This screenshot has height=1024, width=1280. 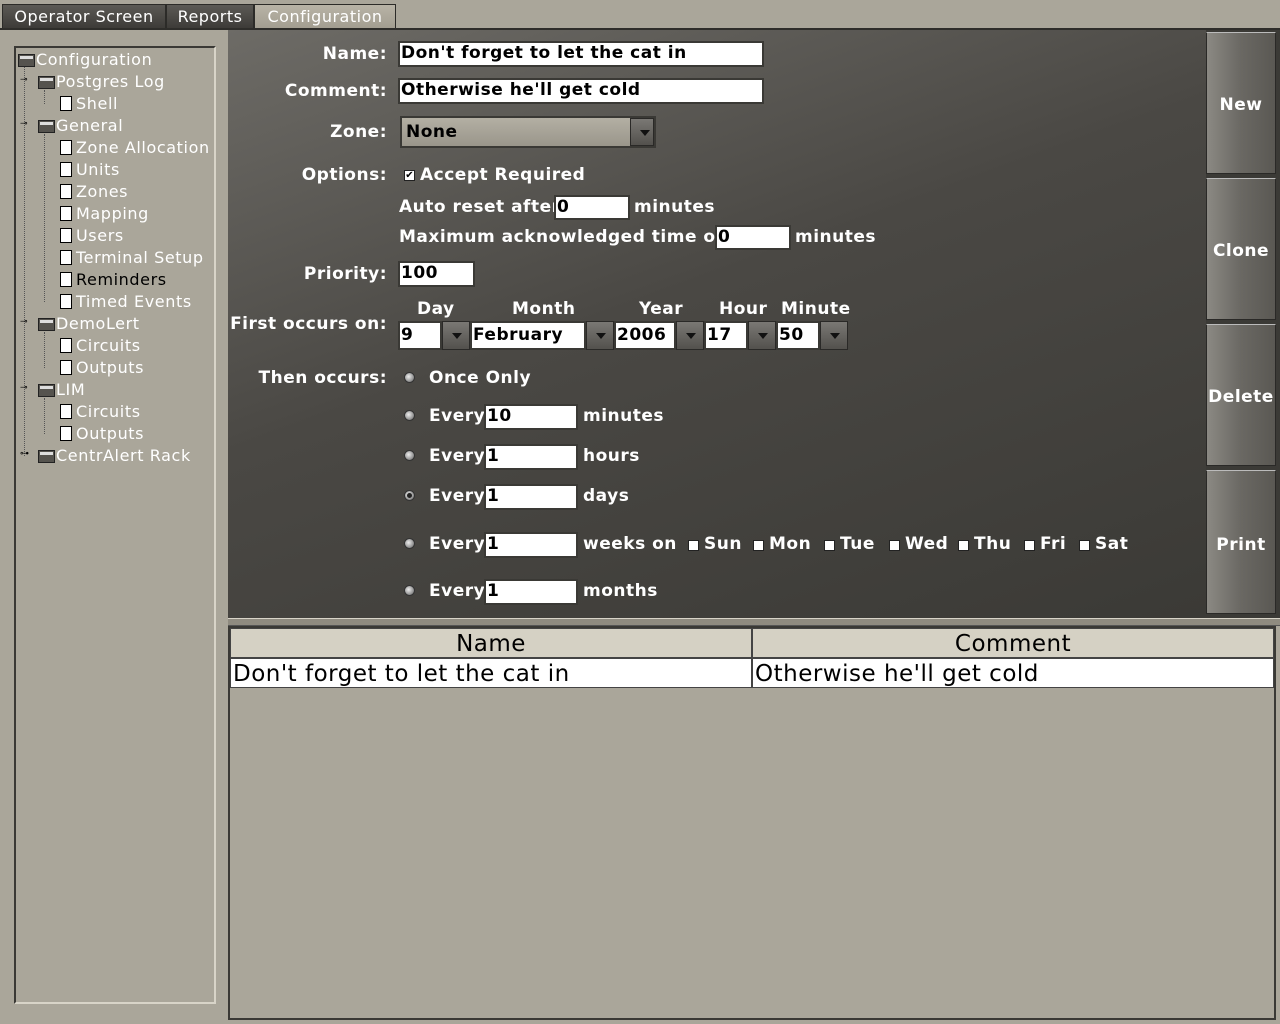 What do you see at coordinates (630, 544) in the screenshot?
I see `weeks-unit: weeks on` at bounding box center [630, 544].